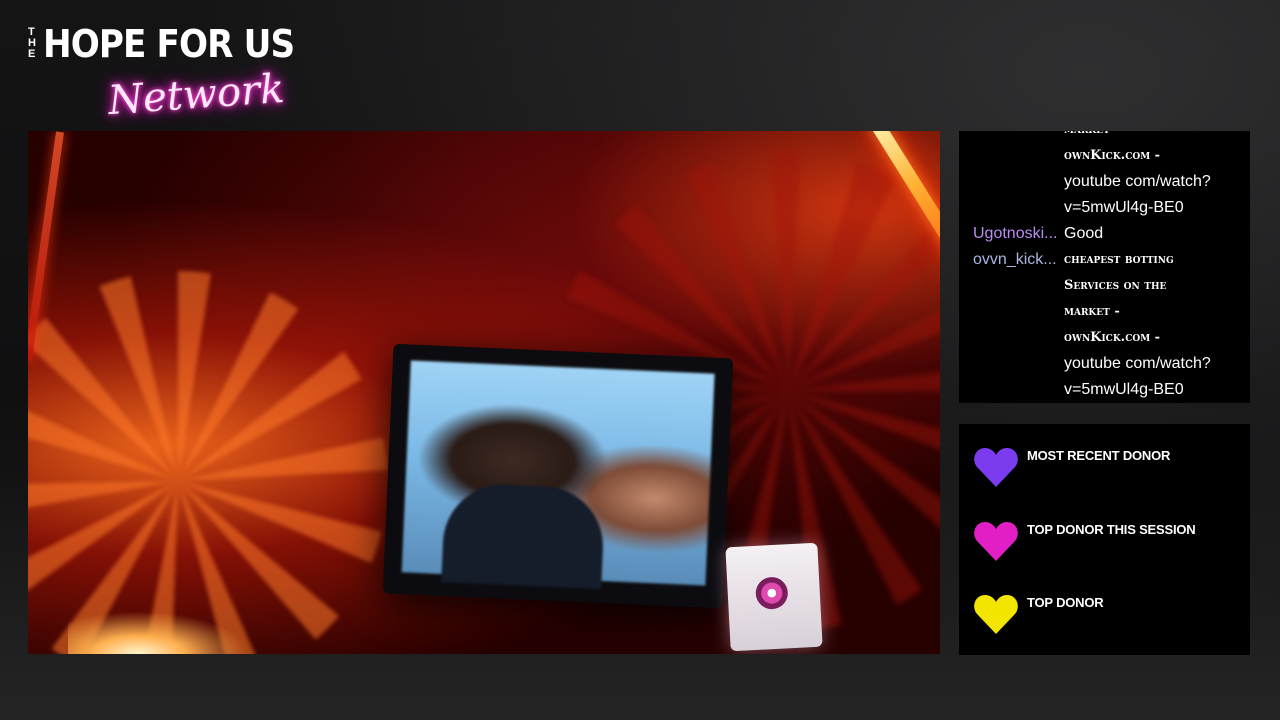 The height and width of the screenshot is (720, 1280). What do you see at coordinates (523, 535) in the screenshot?
I see `video-monitor-figure` at bounding box center [523, 535].